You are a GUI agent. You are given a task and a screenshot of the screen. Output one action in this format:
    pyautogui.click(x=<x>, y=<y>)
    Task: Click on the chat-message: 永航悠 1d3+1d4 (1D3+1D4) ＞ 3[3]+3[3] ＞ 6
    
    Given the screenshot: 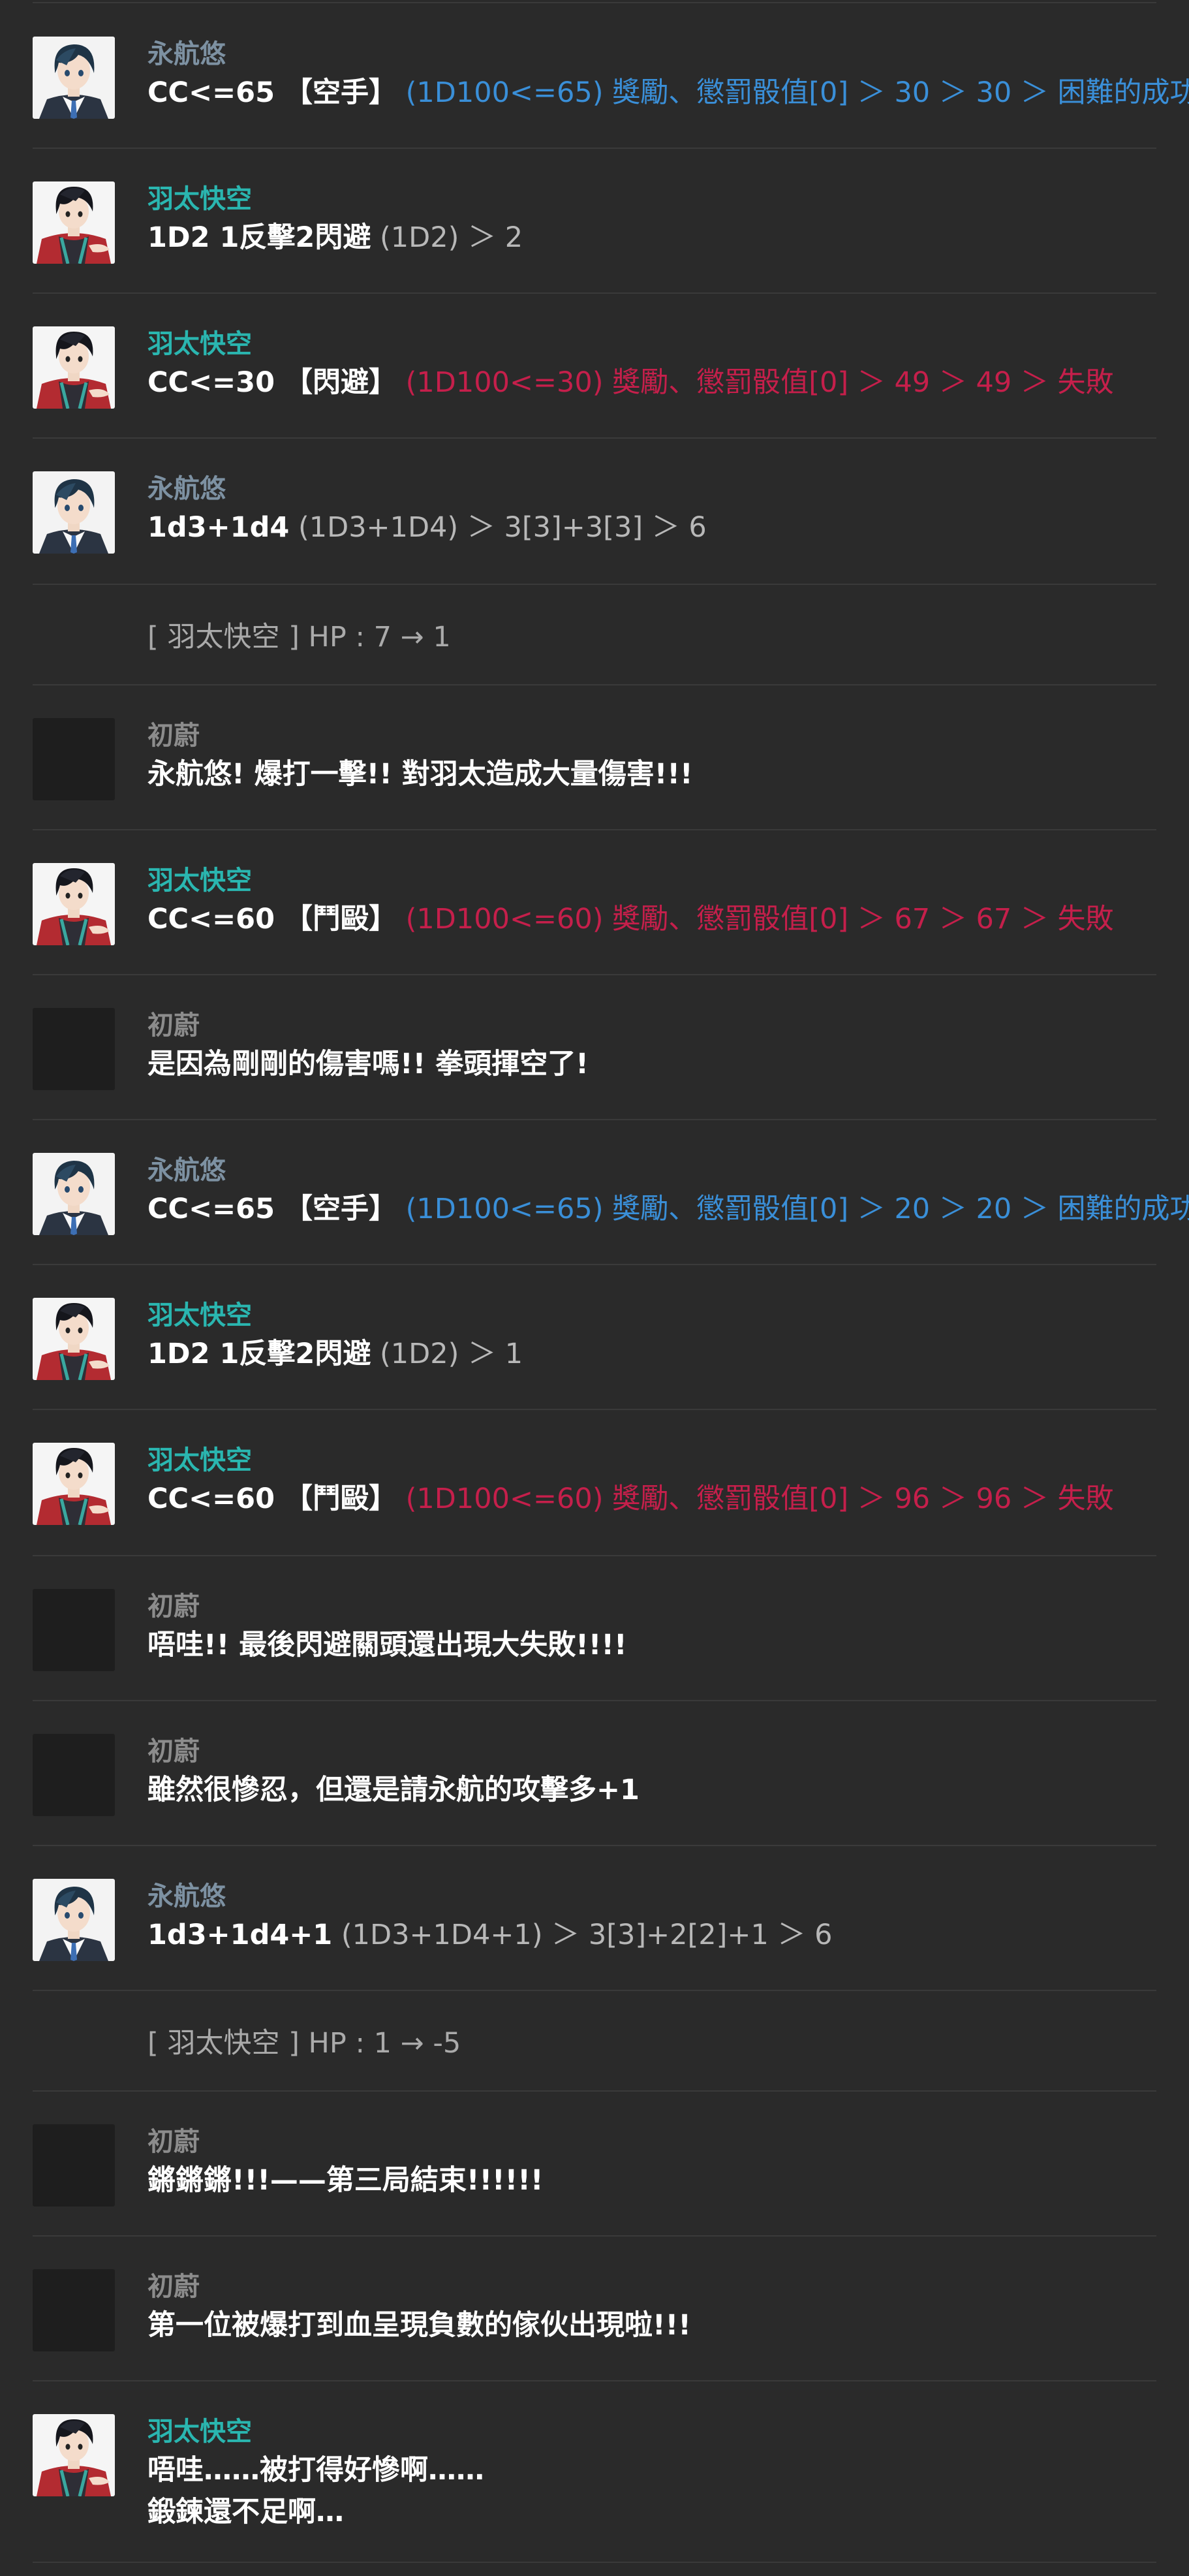 What is the action you would take?
    pyautogui.click(x=595, y=512)
    